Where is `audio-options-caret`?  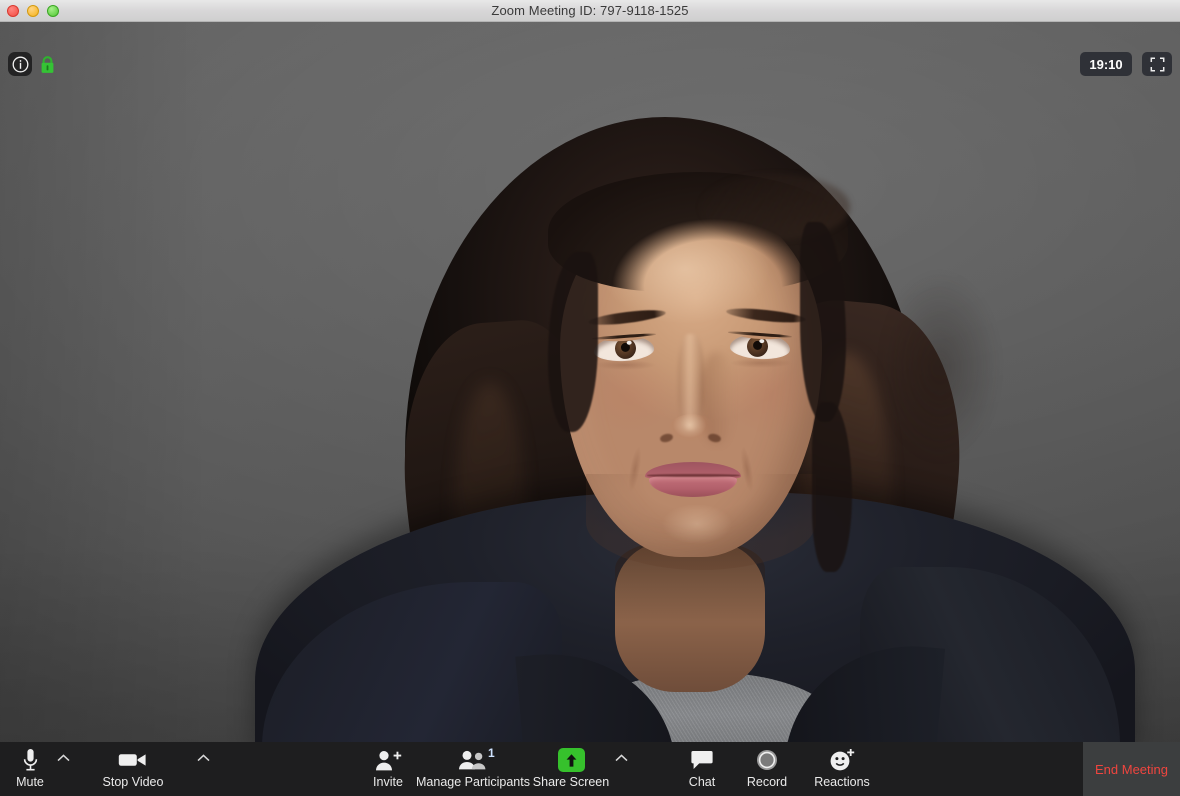 audio-options-caret is located at coordinates (63, 752).